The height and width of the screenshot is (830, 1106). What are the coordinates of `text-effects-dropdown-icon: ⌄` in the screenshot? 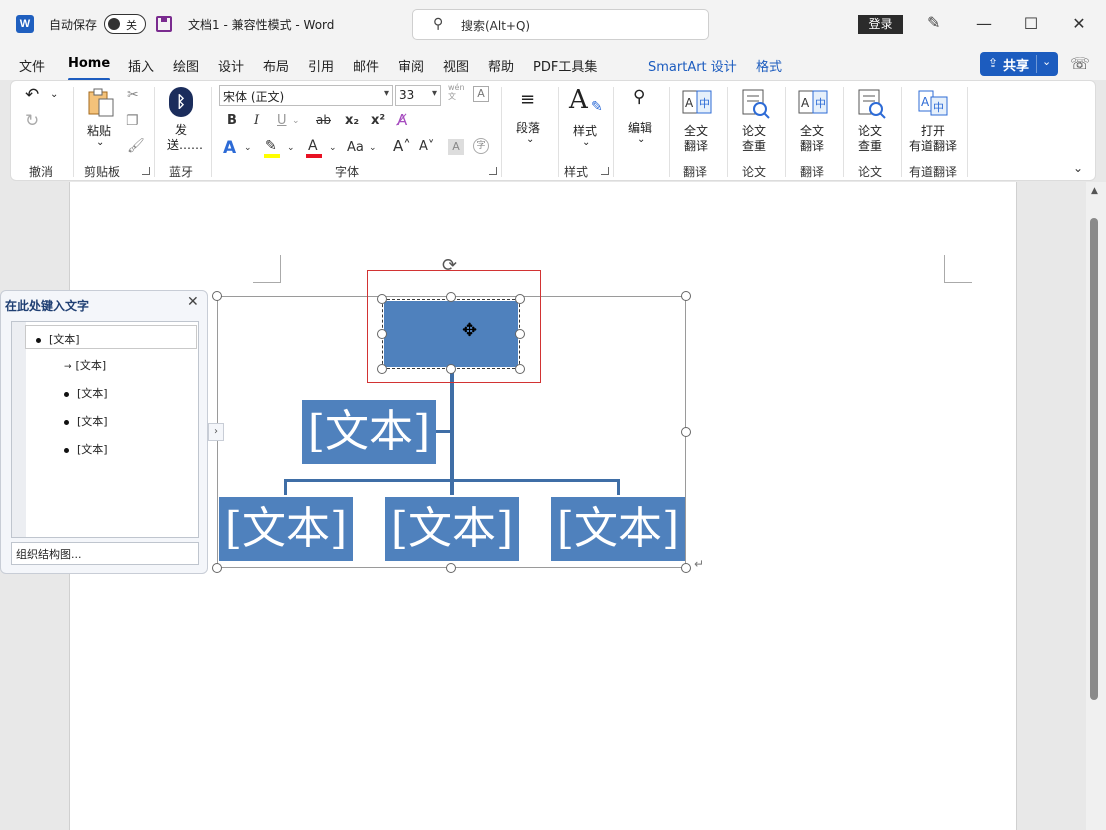 It's located at (248, 148).